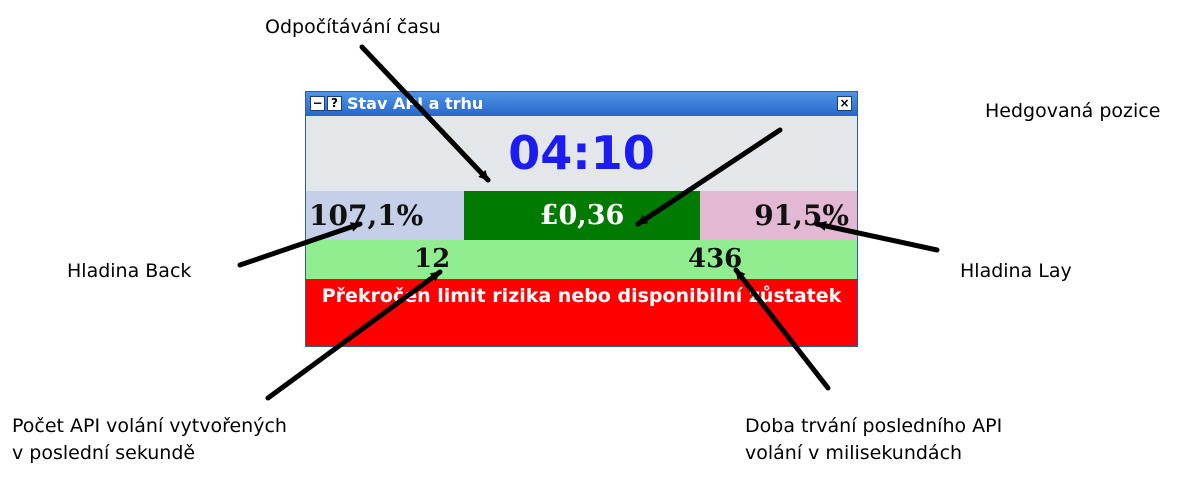 The width and height of the screenshot is (1202, 477). What do you see at coordinates (353, 27) in the screenshot?
I see `callout-countdown: Odpočítávání času` at bounding box center [353, 27].